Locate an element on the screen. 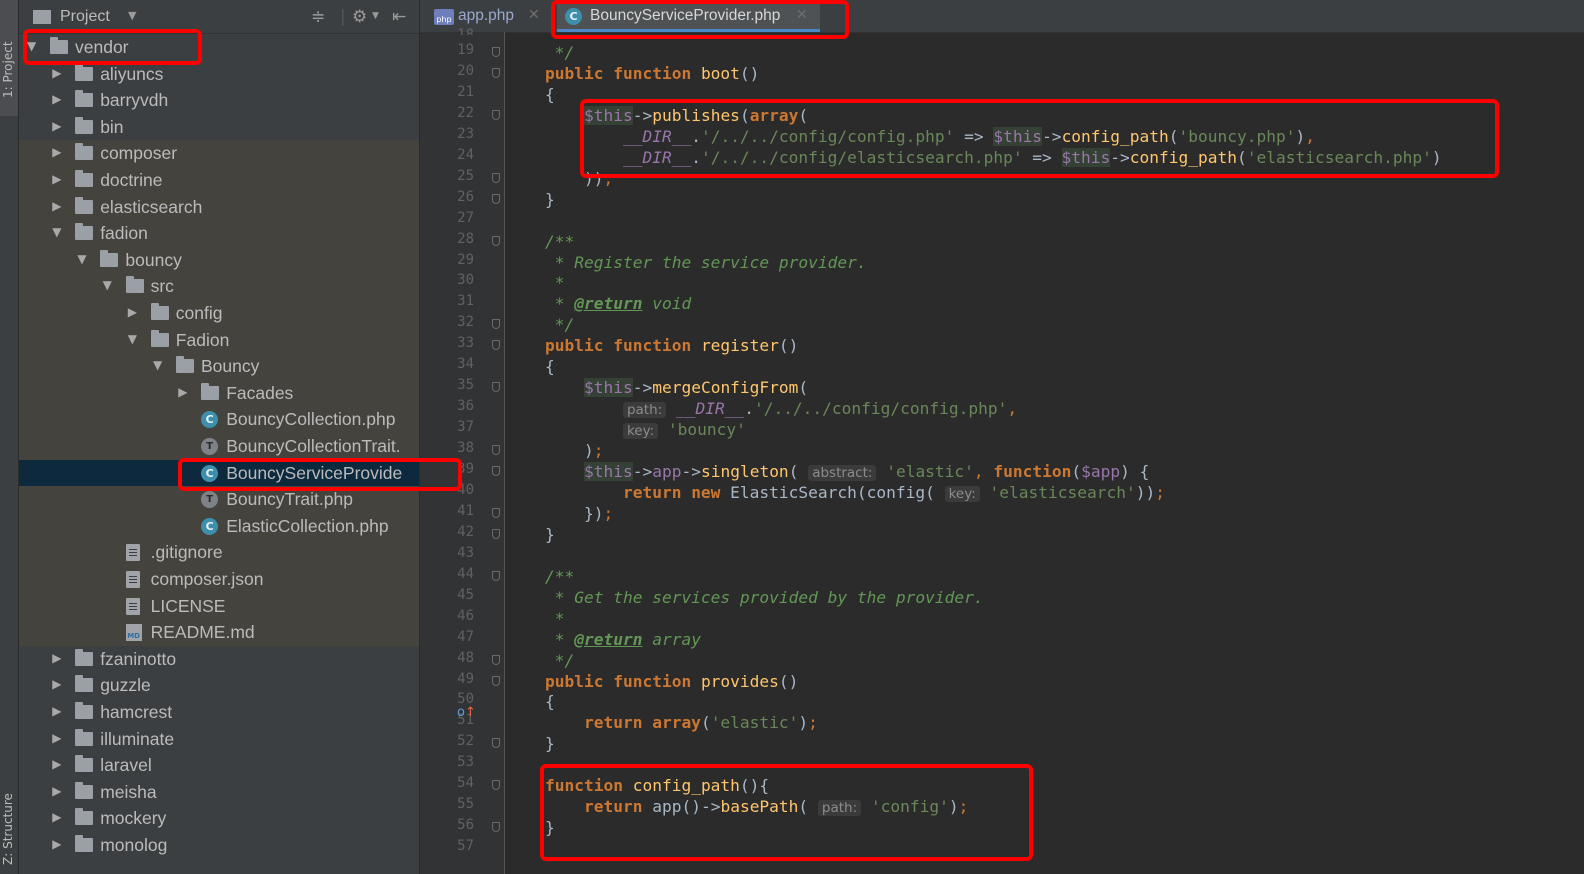  code-line: ); is located at coordinates (574, 450).